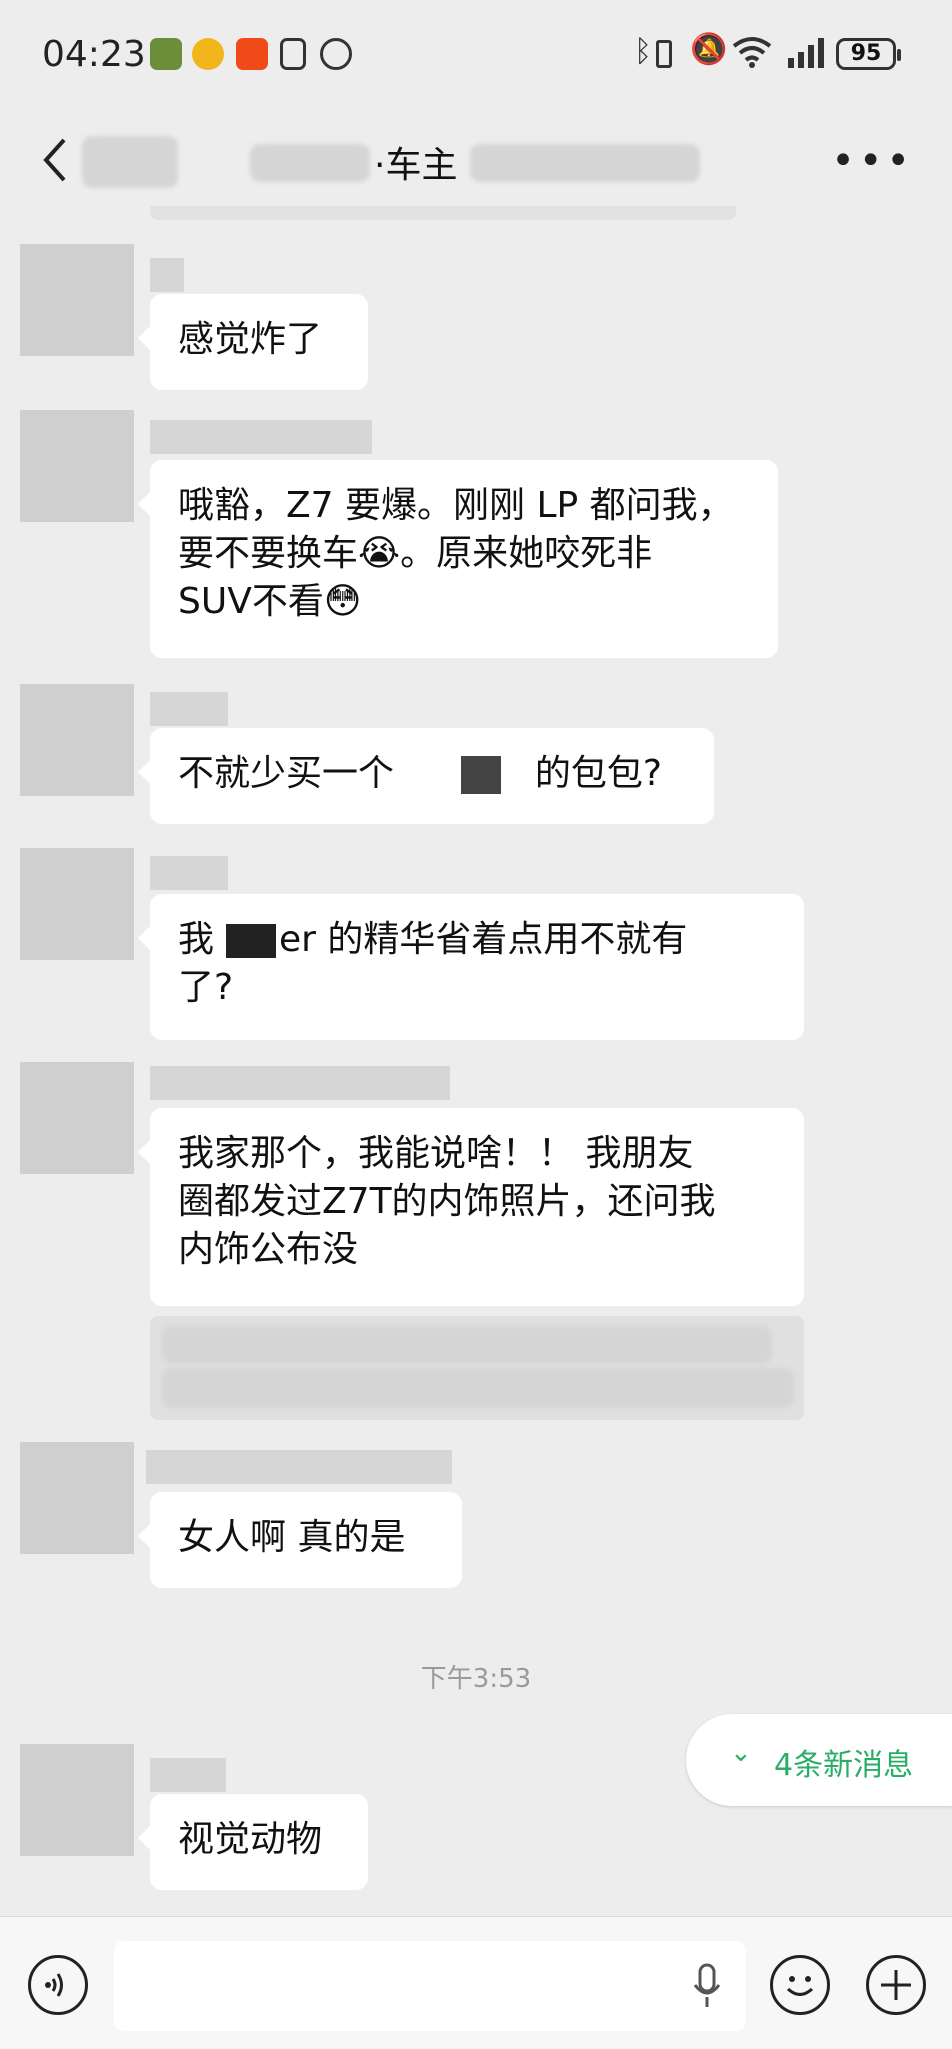 This screenshot has width=952, height=2049. Describe the element at coordinates (806, 53) in the screenshot. I see `signal-icon` at that location.